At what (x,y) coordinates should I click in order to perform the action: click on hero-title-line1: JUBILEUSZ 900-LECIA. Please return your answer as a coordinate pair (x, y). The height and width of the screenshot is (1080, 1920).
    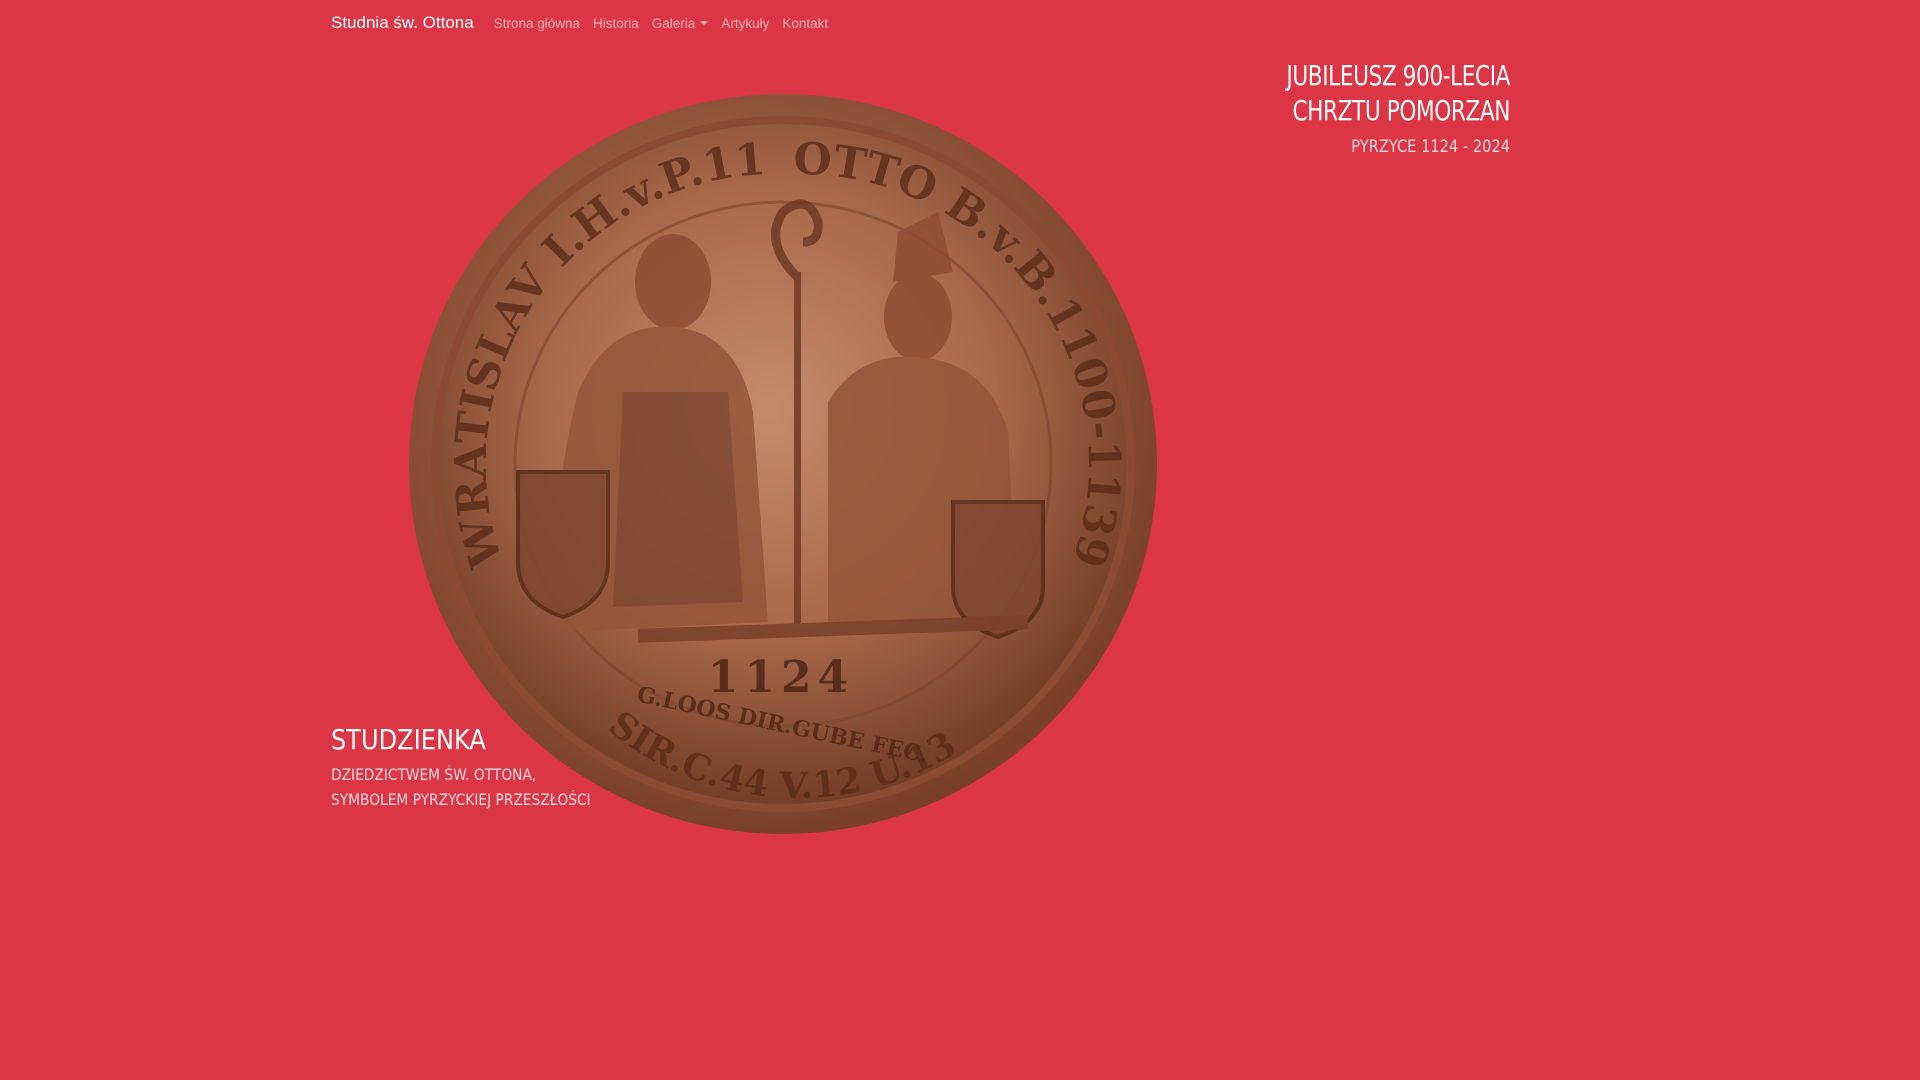
    Looking at the image, I should click on (1398, 75).